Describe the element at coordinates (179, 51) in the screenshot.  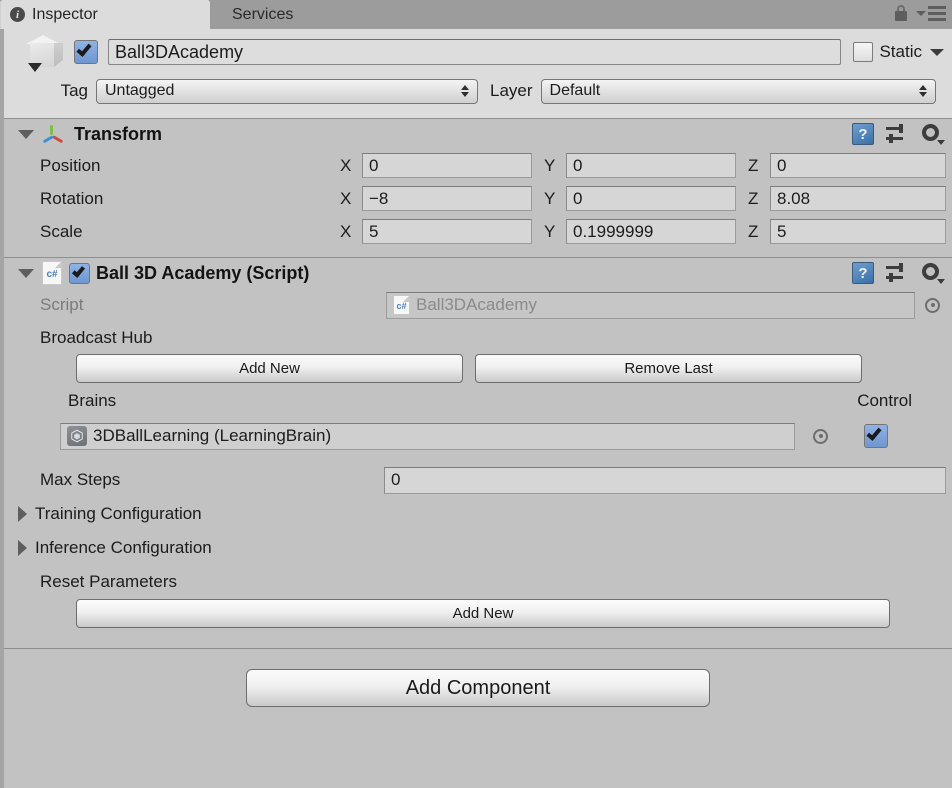
I see `gameobject-name-value: Ball3DAcademy` at that location.